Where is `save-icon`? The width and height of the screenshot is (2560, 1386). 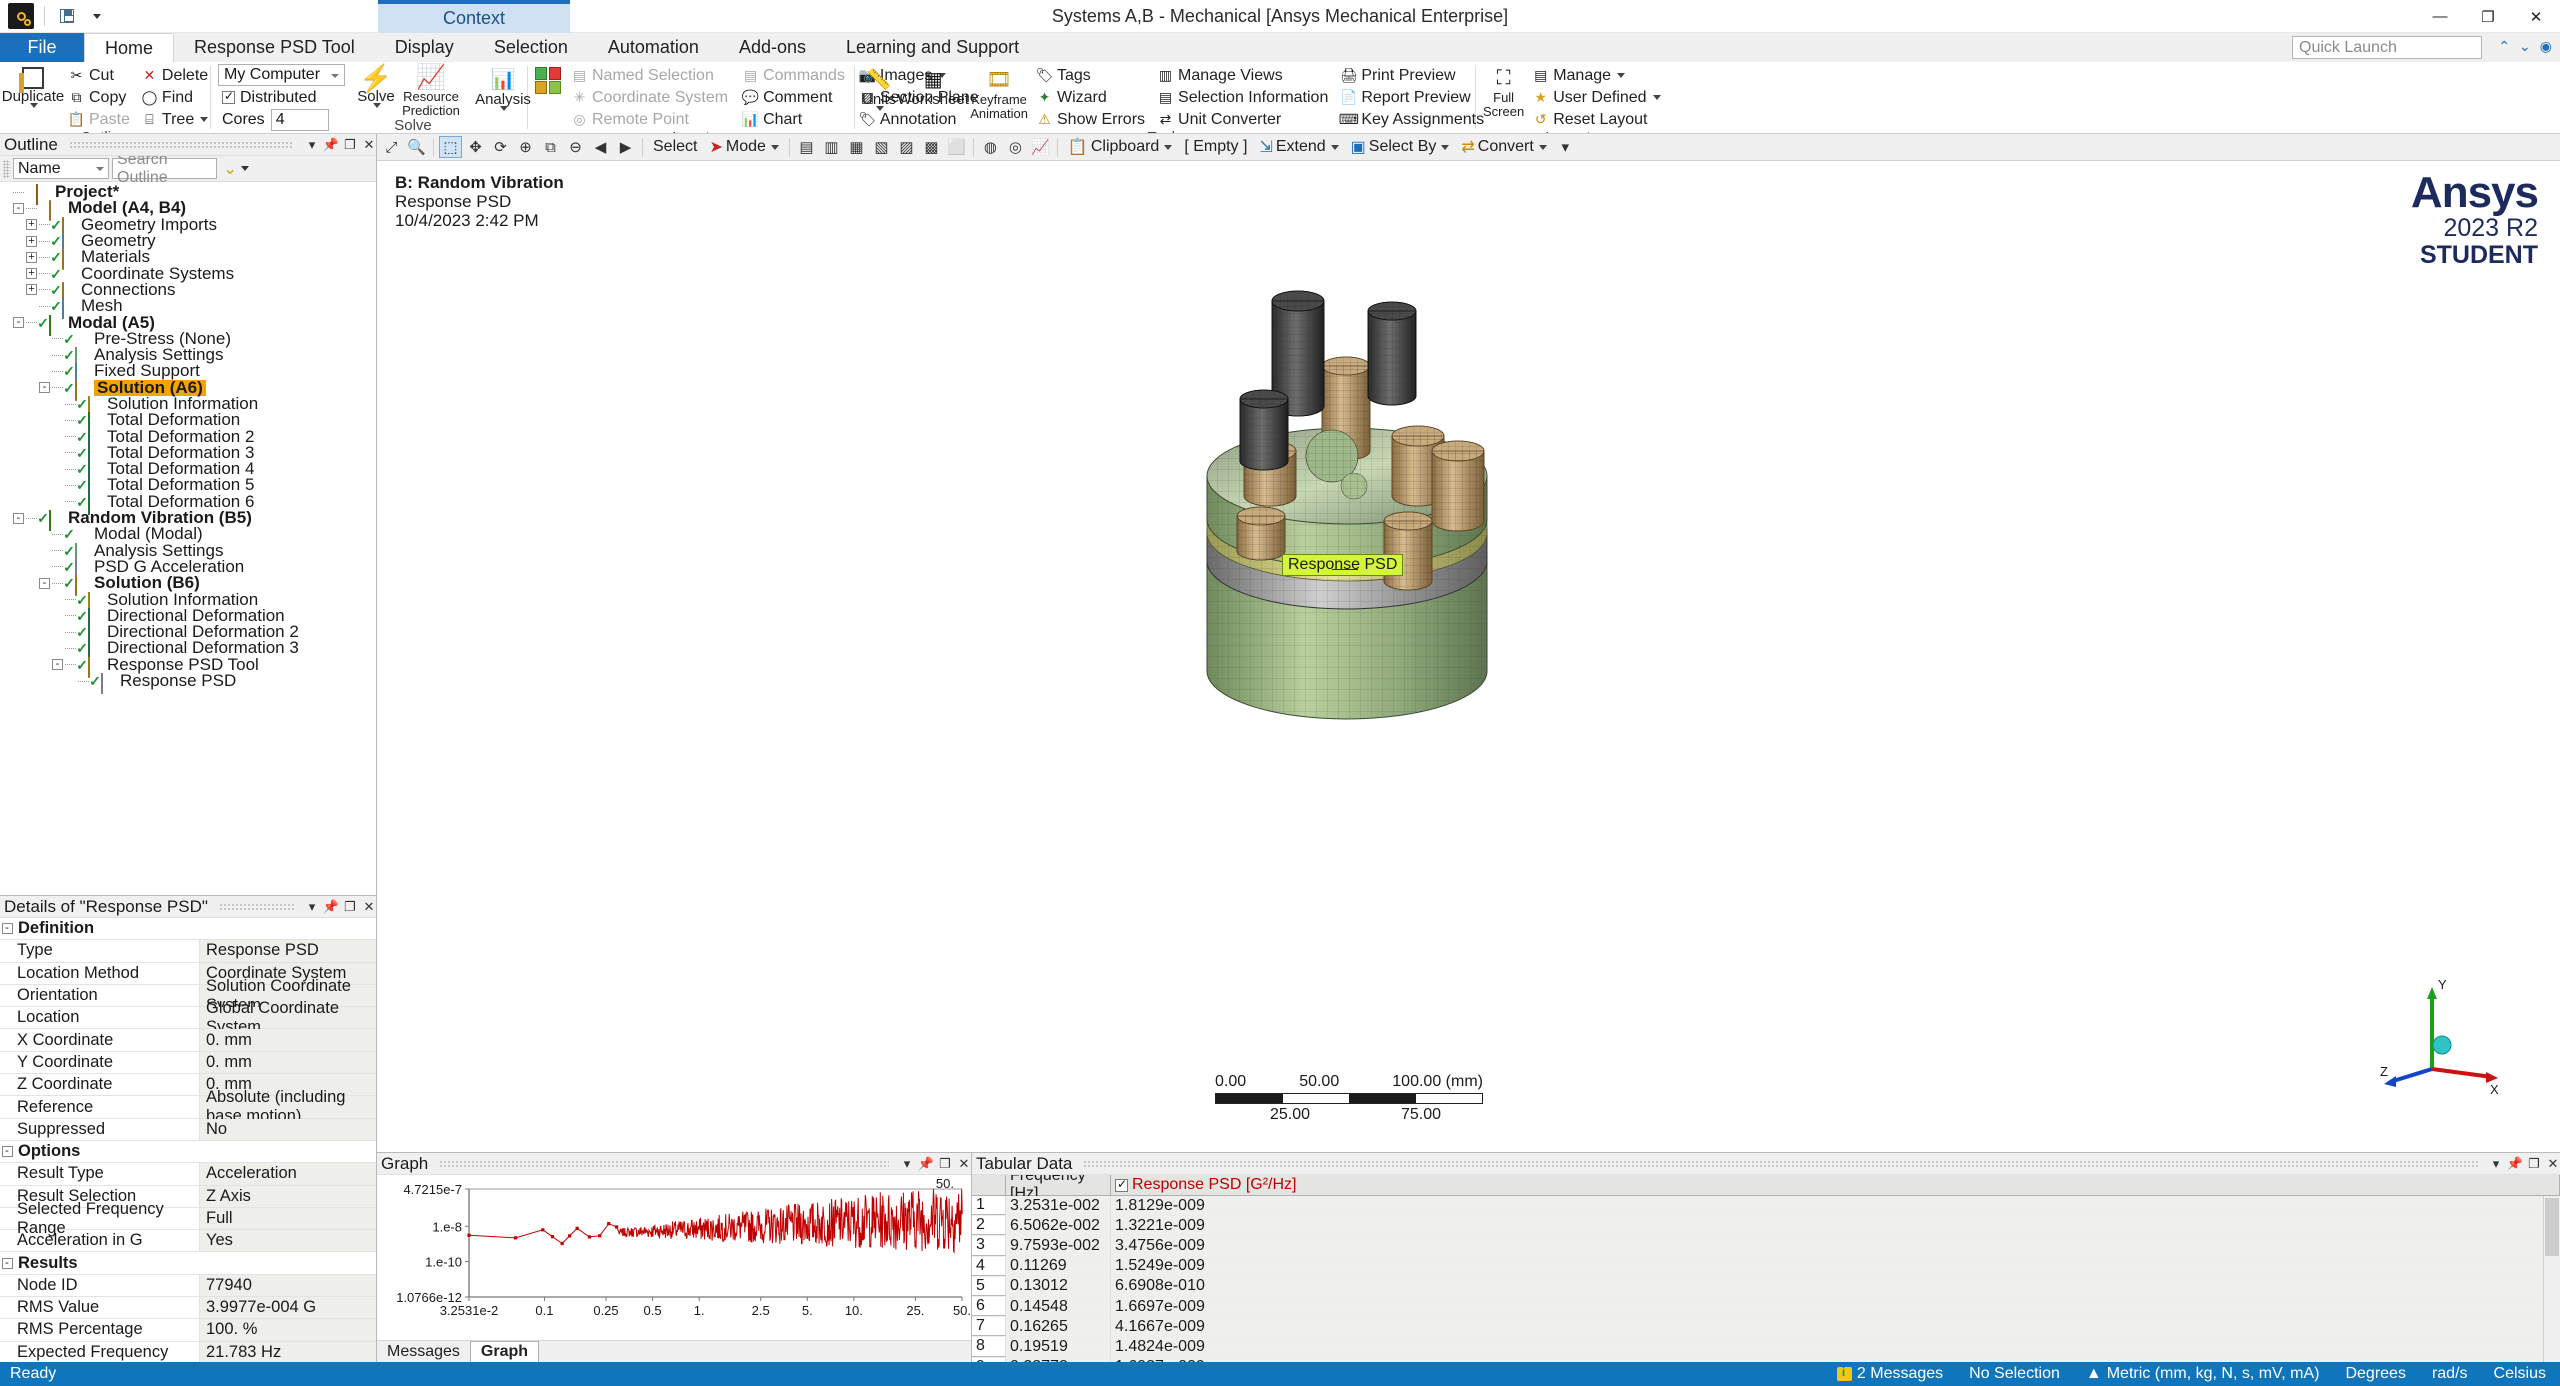
save-icon is located at coordinates (67, 16).